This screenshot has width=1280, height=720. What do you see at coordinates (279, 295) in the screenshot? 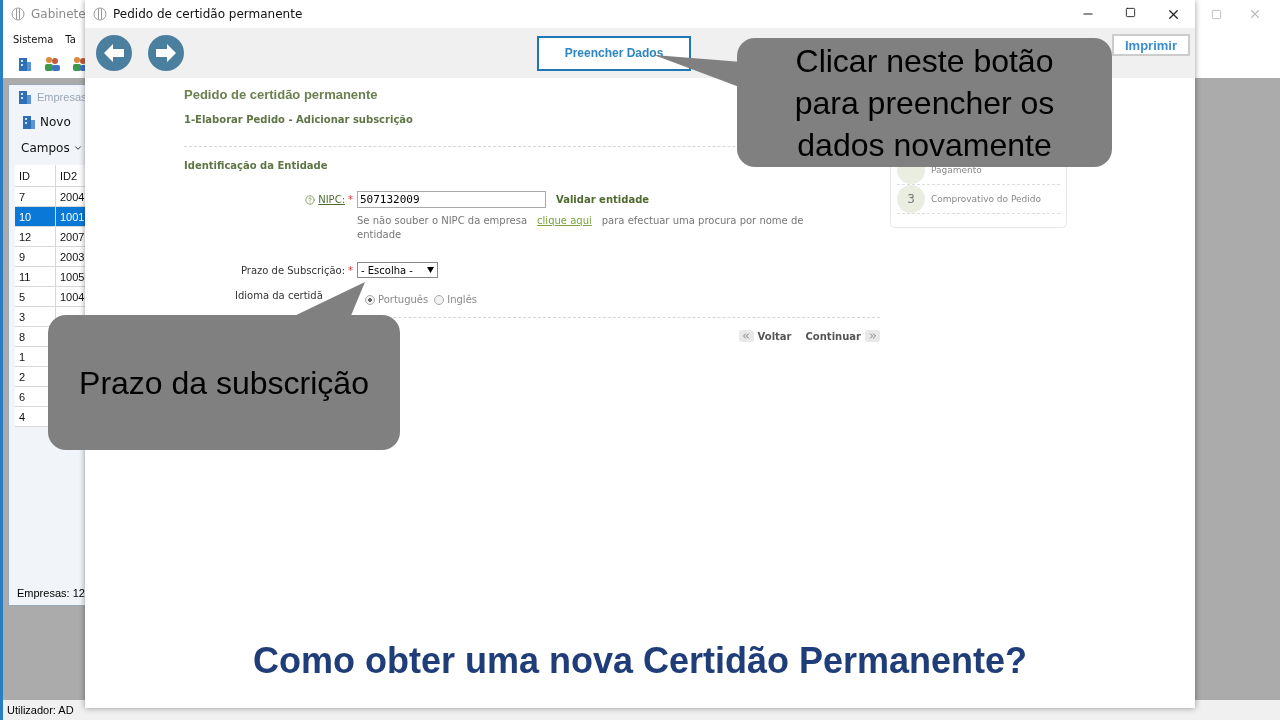
I see `field-label: Idioma da certidã` at bounding box center [279, 295].